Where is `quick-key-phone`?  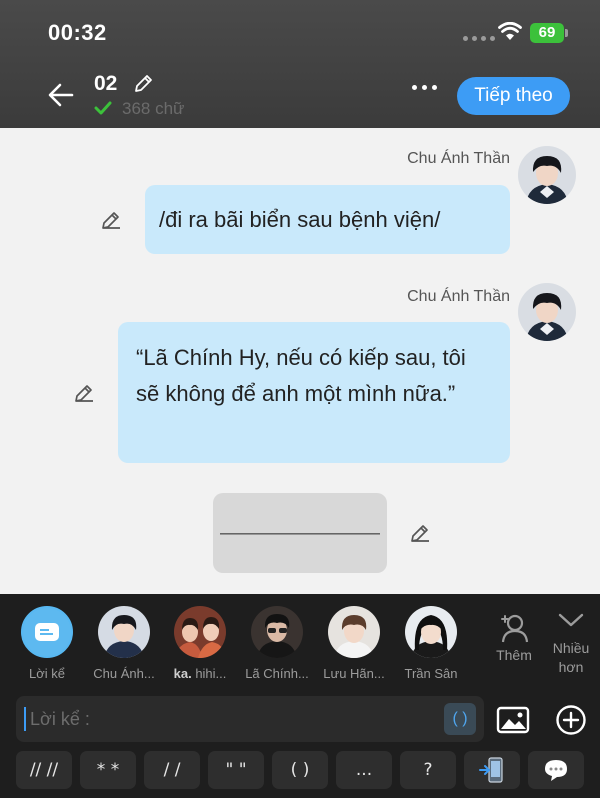
quick-key-phone is located at coordinates (492, 770).